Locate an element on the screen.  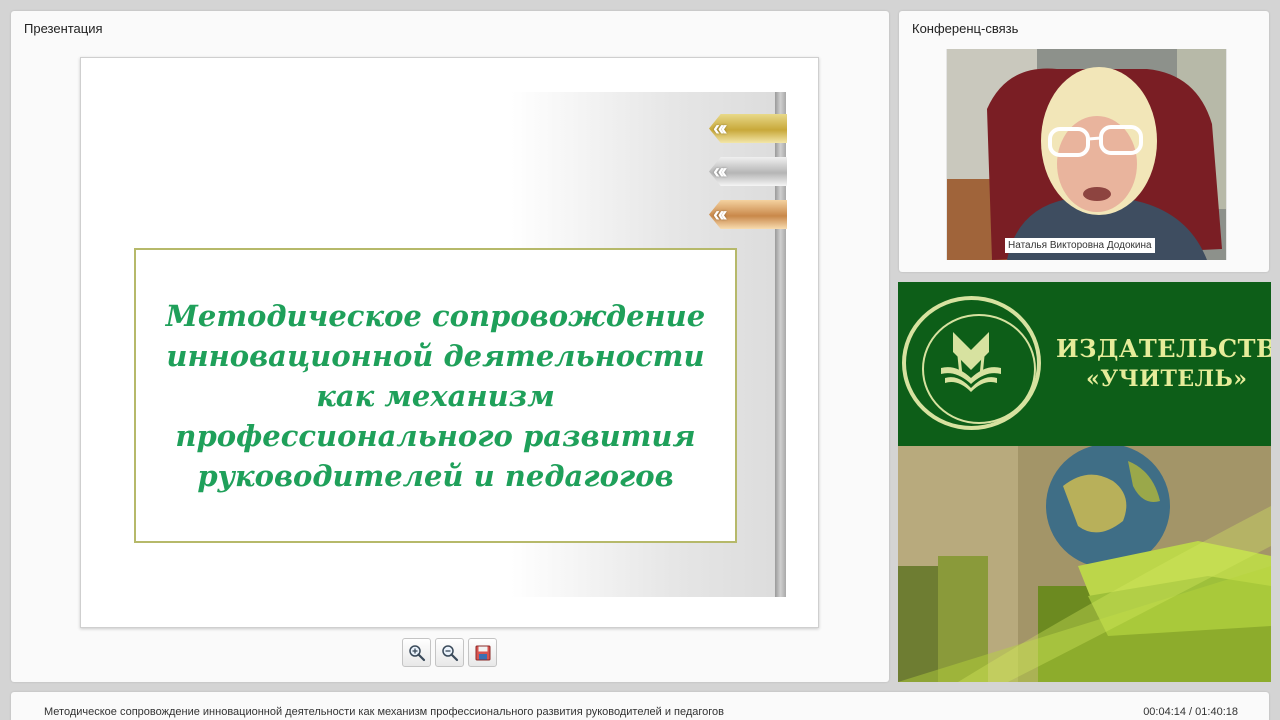
speaker-video-frame is located at coordinates (1086, 154).